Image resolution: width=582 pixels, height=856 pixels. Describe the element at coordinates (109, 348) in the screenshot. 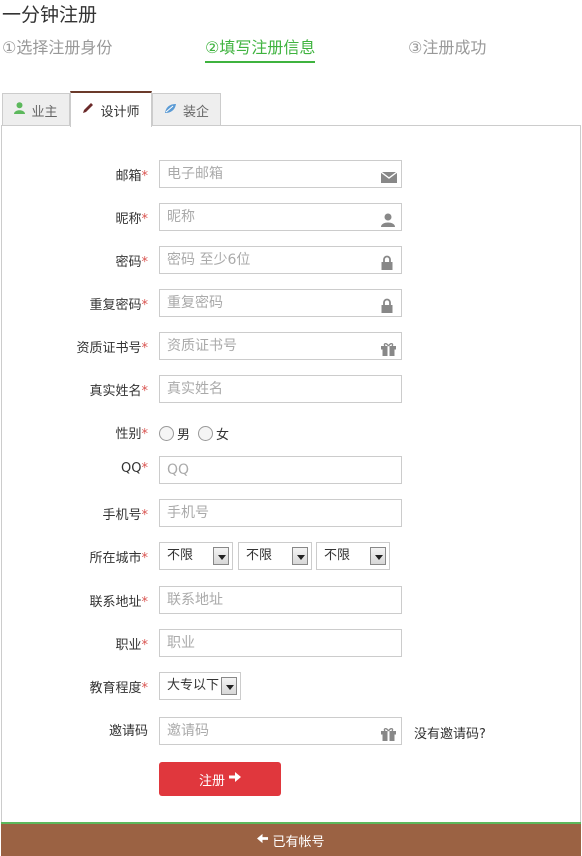

I see `certificate-label: 资质证书号` at that location.